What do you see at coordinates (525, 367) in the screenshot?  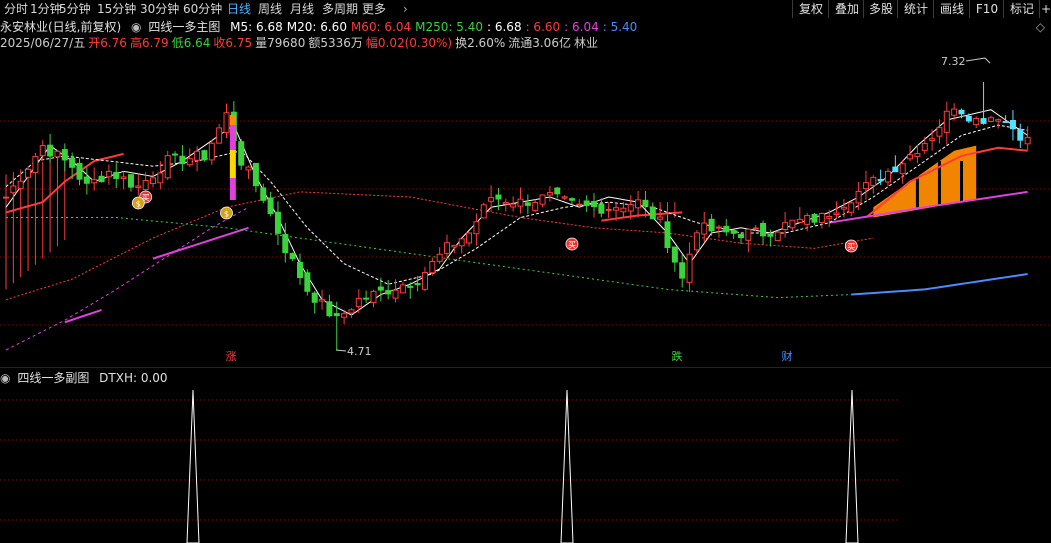 I see `pane-divider` at bounding box center [525, 367].